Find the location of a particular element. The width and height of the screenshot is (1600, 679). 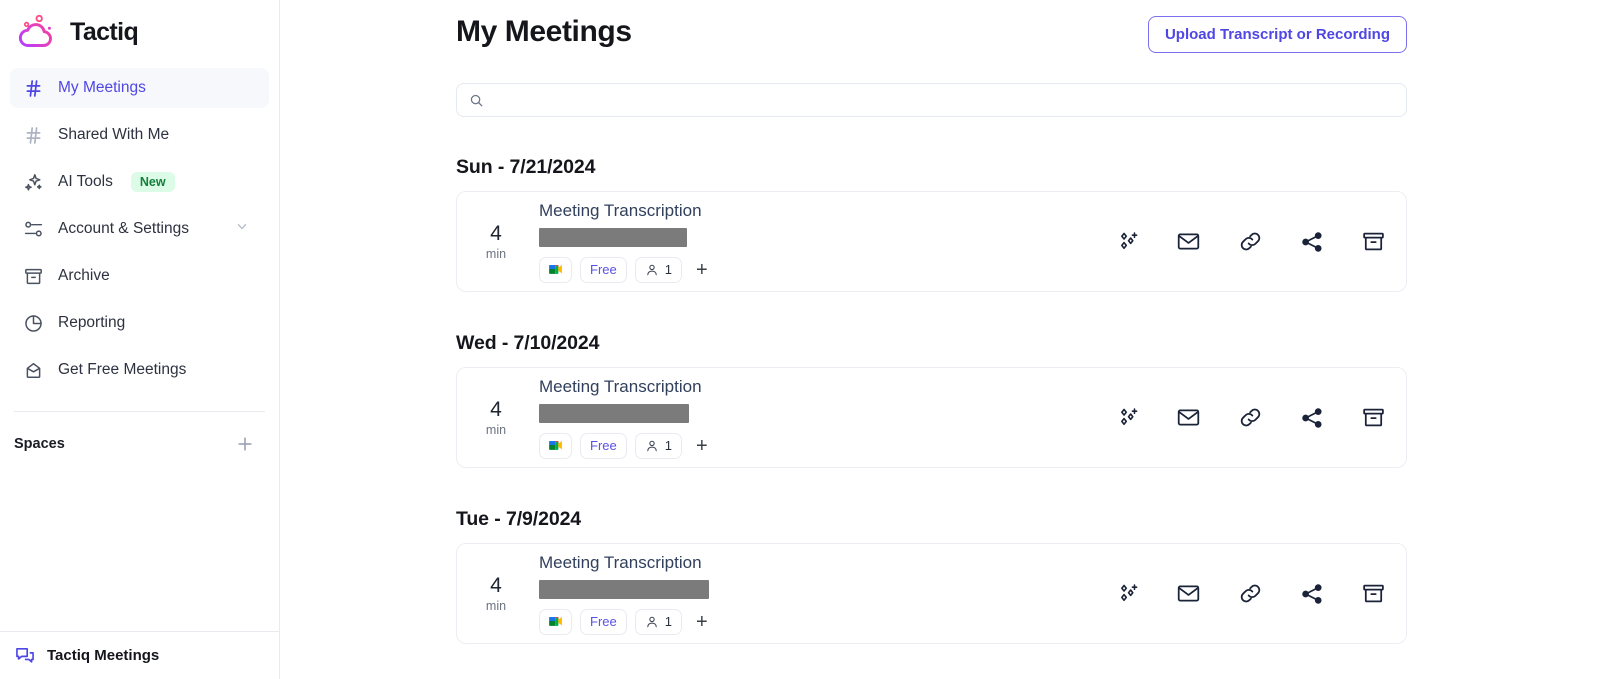

pie-chart-icon is located at coordinates (33, 323).